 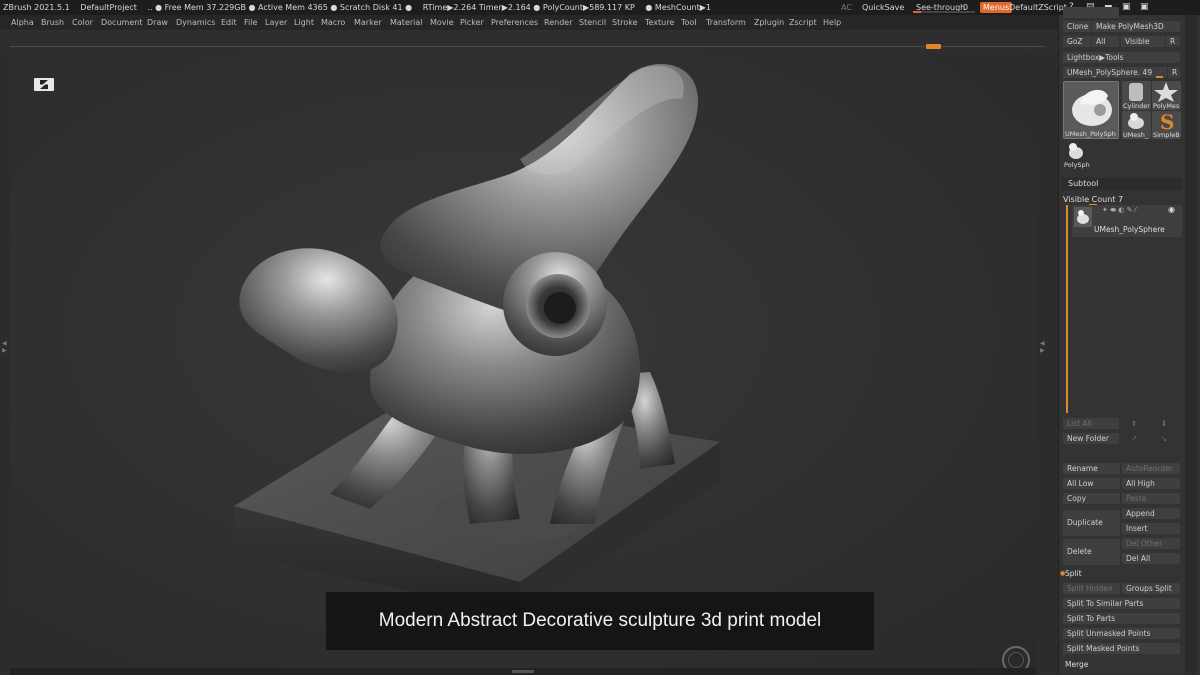 I want to click on del-other-button: Del Other, so click(x=1151, y=543).